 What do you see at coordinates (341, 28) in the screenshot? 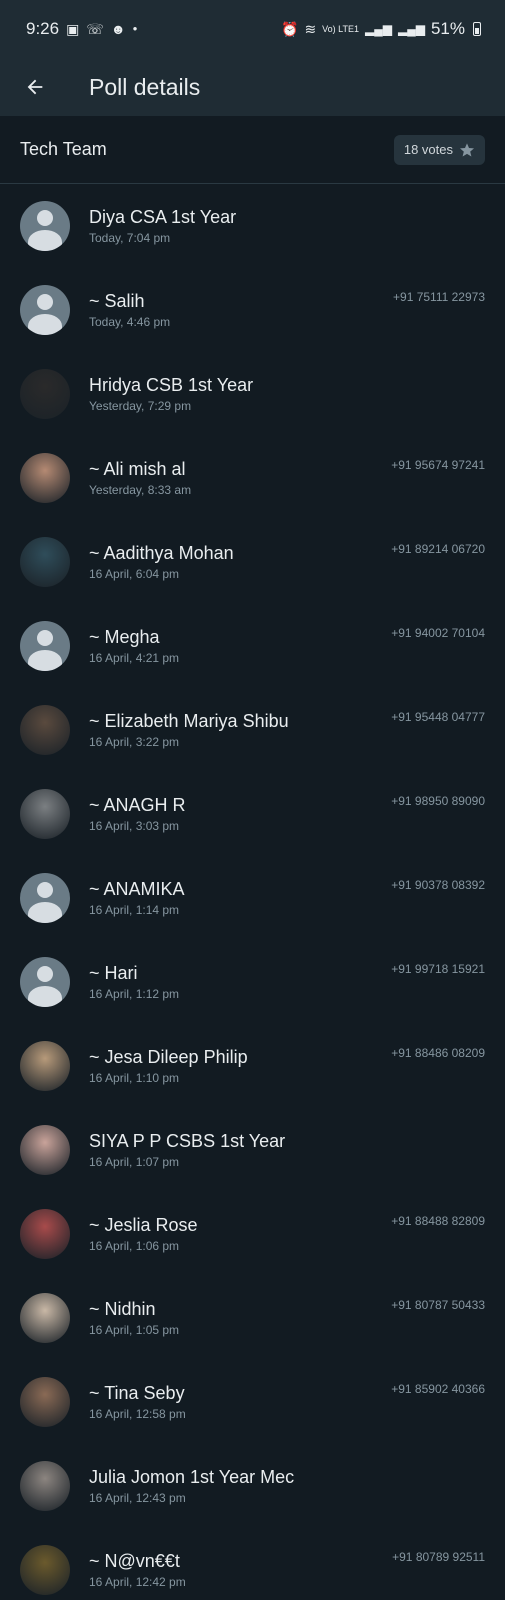
I see `volte-label: Vo) LTE1` at bounding box center [341, 28].